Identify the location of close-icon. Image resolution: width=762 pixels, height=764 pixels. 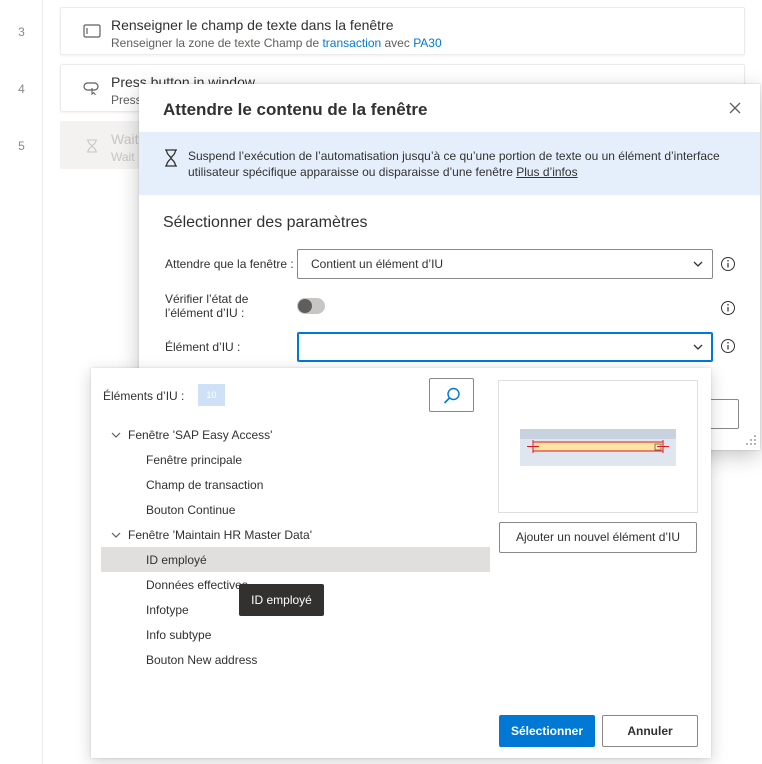
(735, 108).